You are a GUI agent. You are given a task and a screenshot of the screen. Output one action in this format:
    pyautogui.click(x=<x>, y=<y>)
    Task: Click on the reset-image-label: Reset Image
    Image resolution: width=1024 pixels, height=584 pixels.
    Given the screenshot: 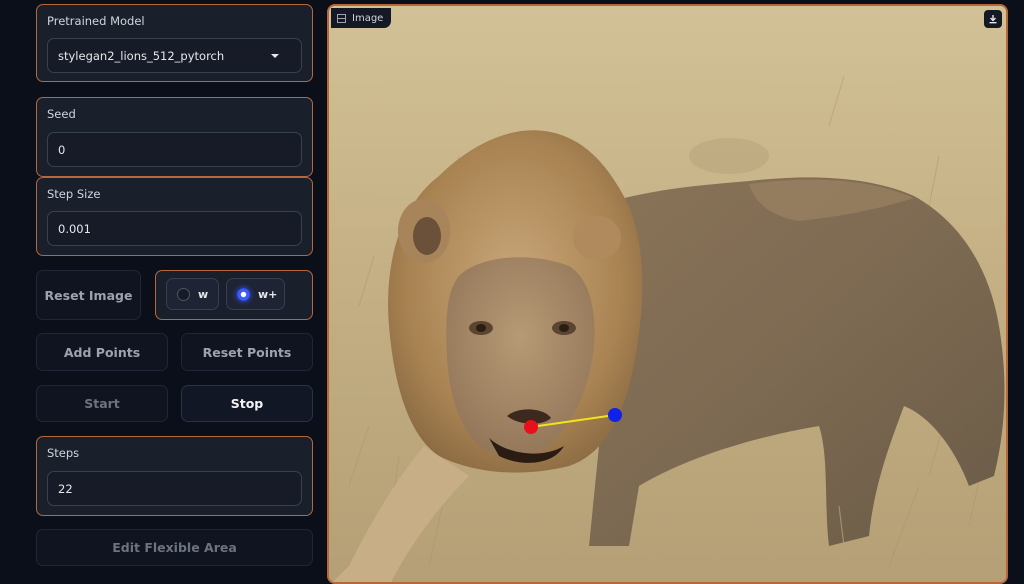 What is the action you would take?
    pyautogui.click(x=88, y=295)
    